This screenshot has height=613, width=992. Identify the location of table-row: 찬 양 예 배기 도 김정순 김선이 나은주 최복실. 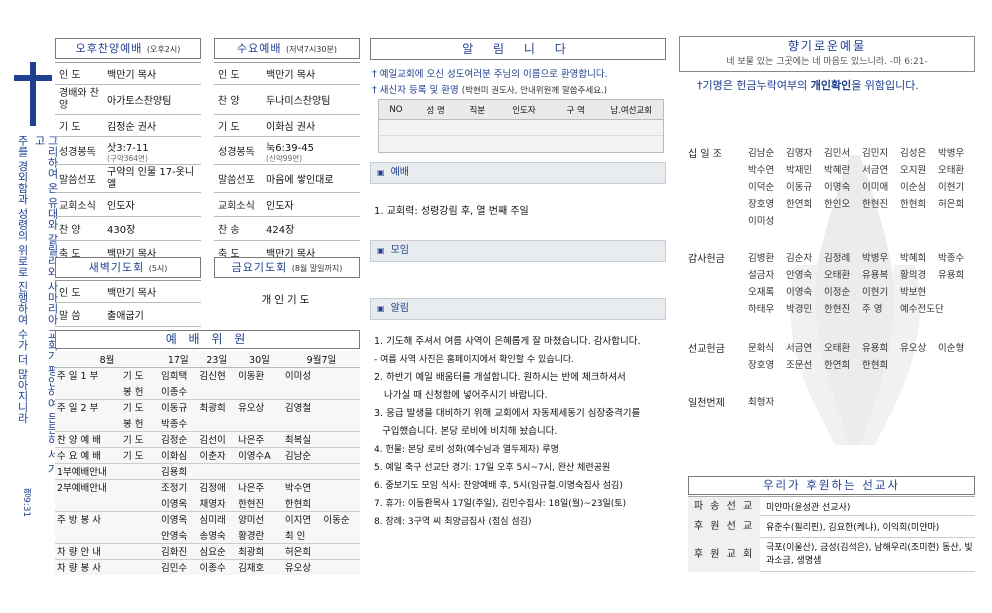
(207, 439).